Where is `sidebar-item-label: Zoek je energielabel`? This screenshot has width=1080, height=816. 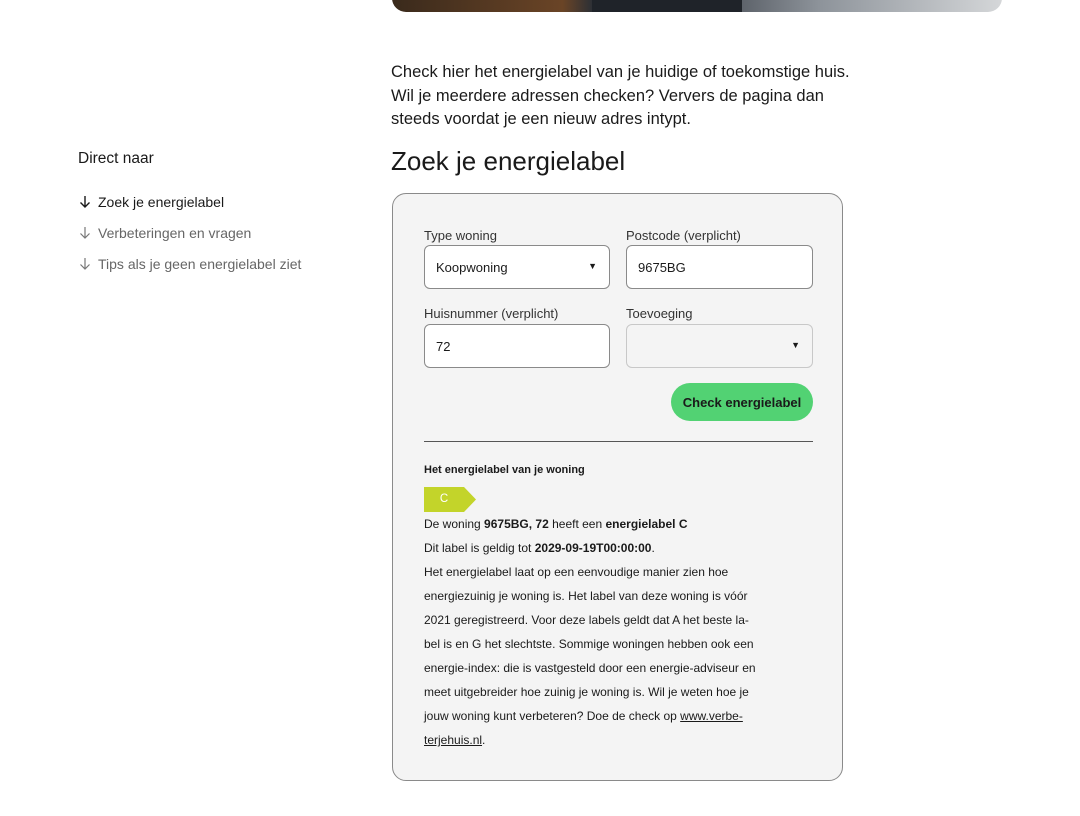
sidebar-item-label: Zoek je energielabel is located at coordinates (161, 201).